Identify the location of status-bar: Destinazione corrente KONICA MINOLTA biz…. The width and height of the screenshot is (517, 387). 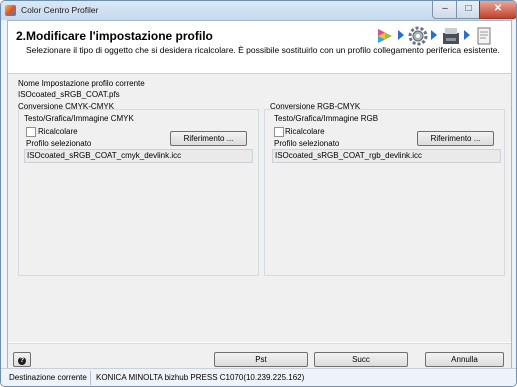
(258, 377).